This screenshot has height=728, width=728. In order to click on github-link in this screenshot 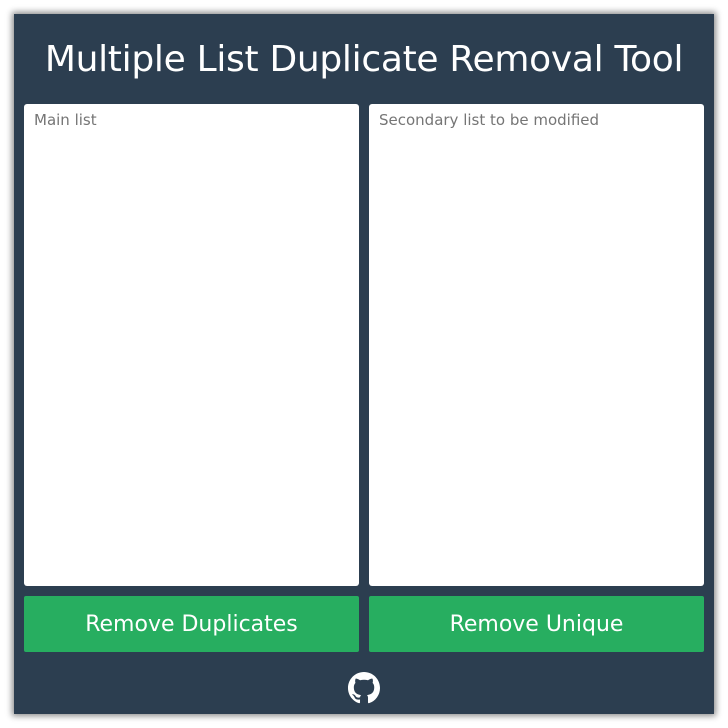, I will do `click(364, 688)`.